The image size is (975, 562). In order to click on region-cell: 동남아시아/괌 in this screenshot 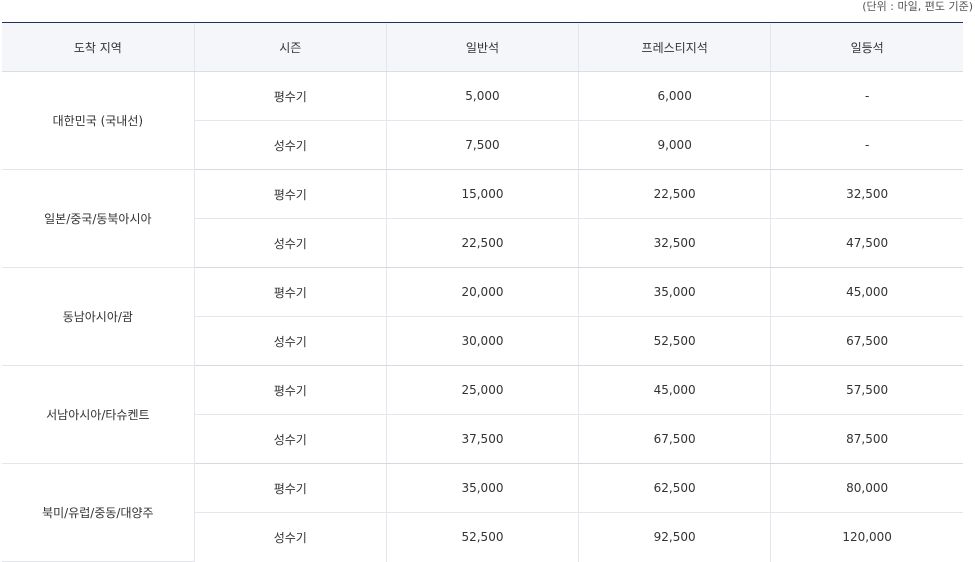, I will do `click(98, 316)`.